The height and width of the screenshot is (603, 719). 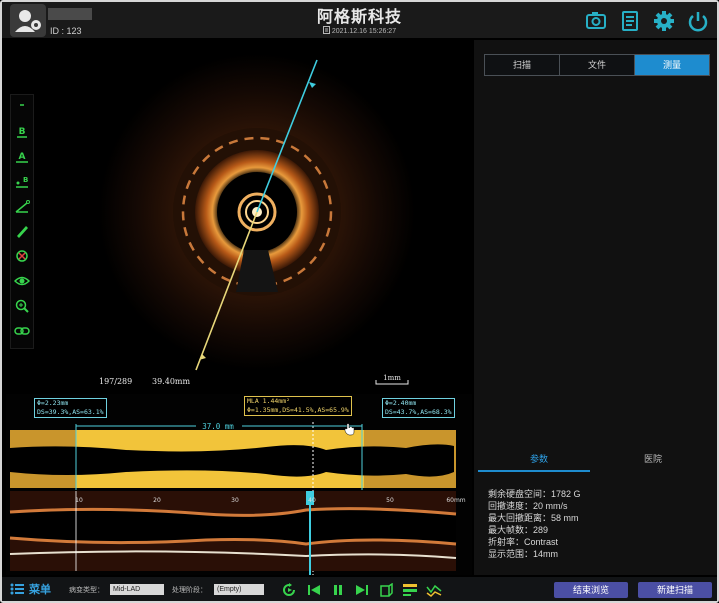 I want to click on gear-icon, so click(x=664, y=21).